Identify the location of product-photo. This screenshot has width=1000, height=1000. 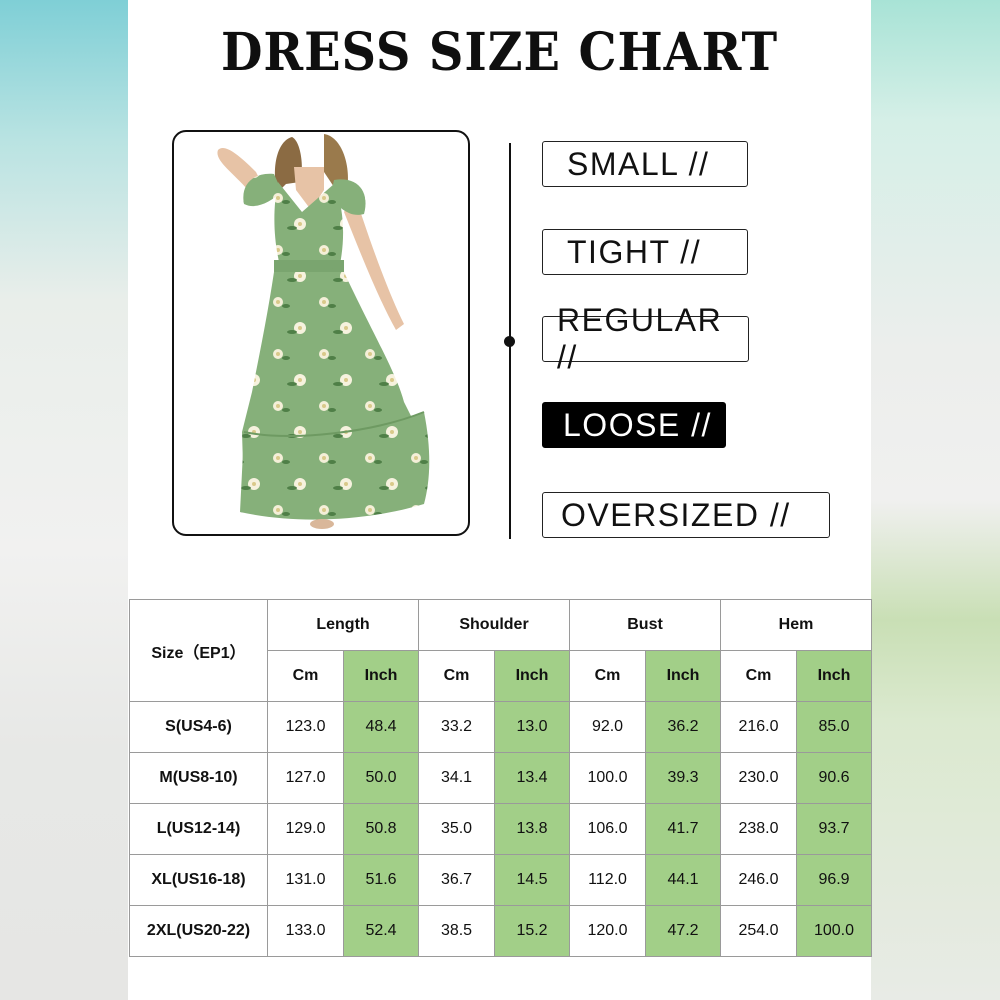
(321, 333).